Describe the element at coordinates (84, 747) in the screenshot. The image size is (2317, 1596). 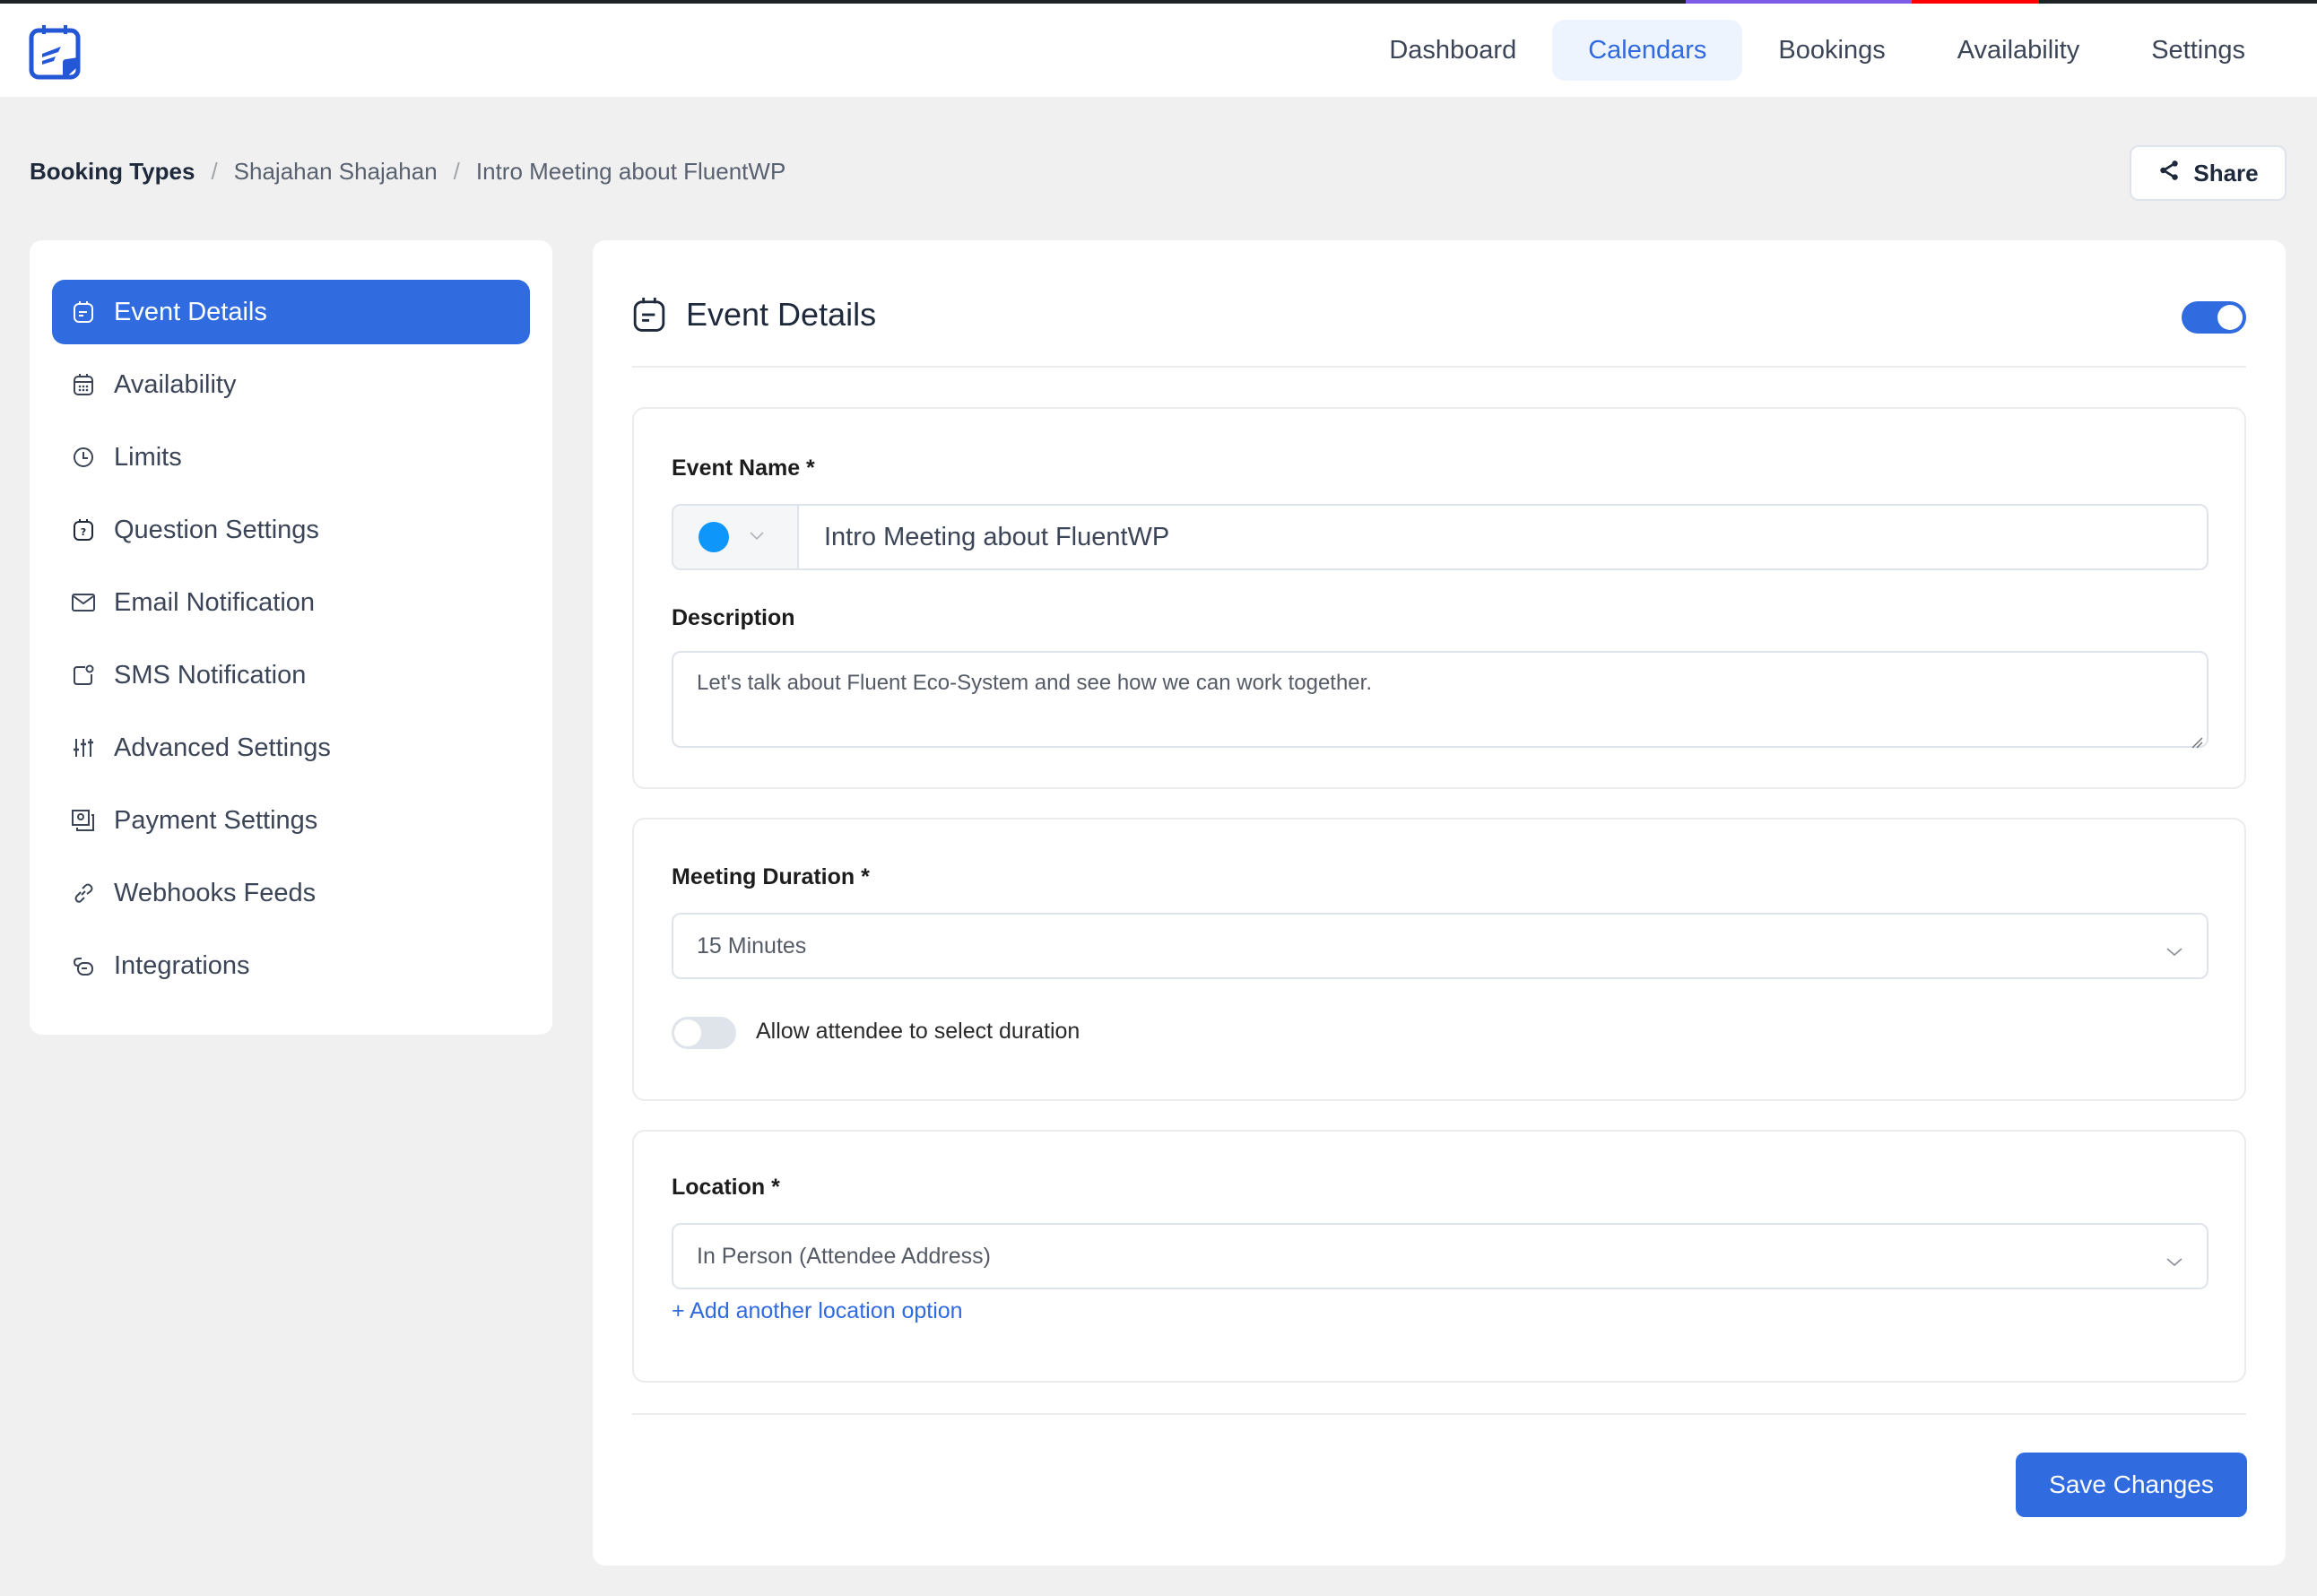
I see `sliders-icon` at that location.